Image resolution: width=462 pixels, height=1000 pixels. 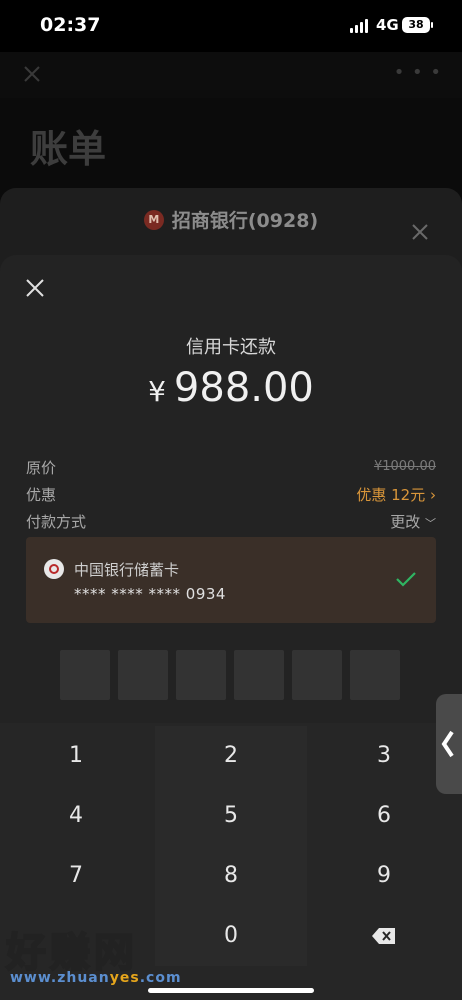 What do you see at coordinates (56, 522) in the screenshot?
I see `payment-method-label: 付款方式` at bounding box center [56, 522].